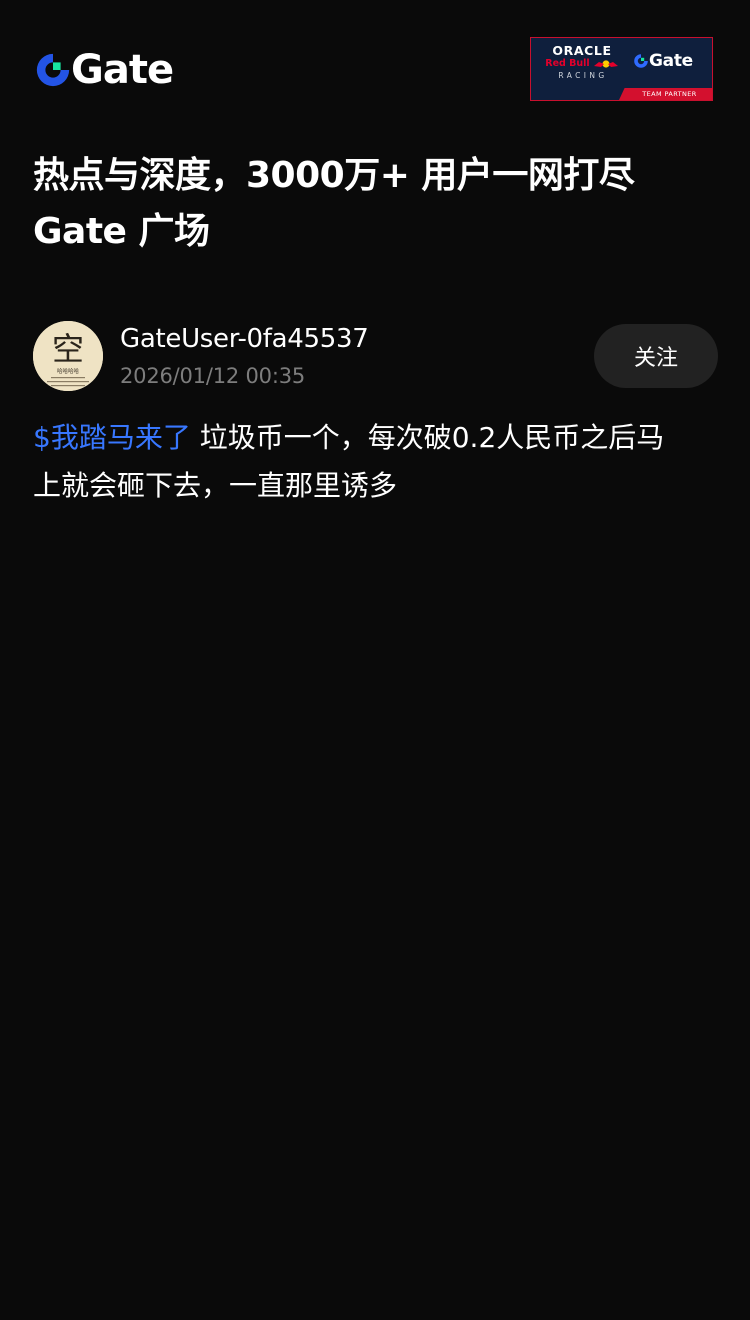  Describe the element at coordinates (68, 371) in the screenshot. I see `avatar-caption: 哈哈哈哈` at that location.